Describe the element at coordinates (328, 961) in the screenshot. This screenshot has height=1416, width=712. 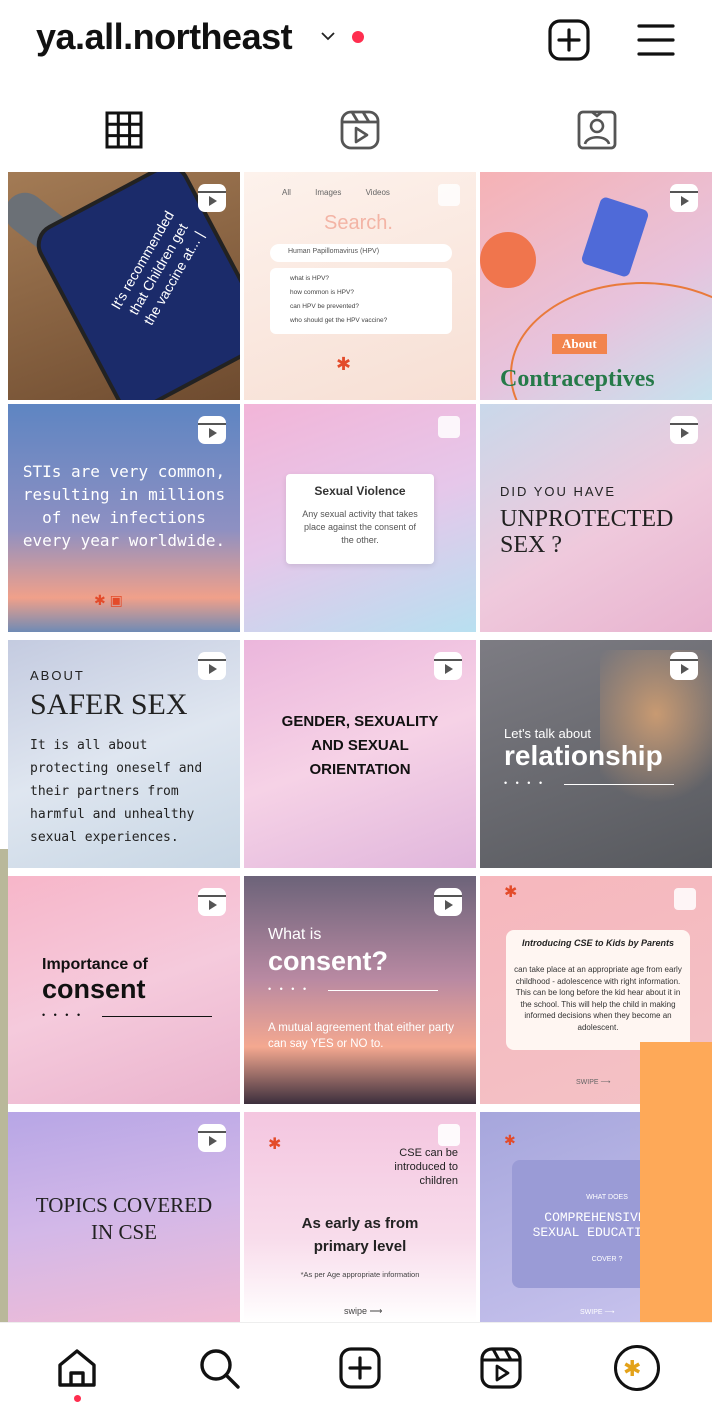
I see `consent-title: consent?` at that location.